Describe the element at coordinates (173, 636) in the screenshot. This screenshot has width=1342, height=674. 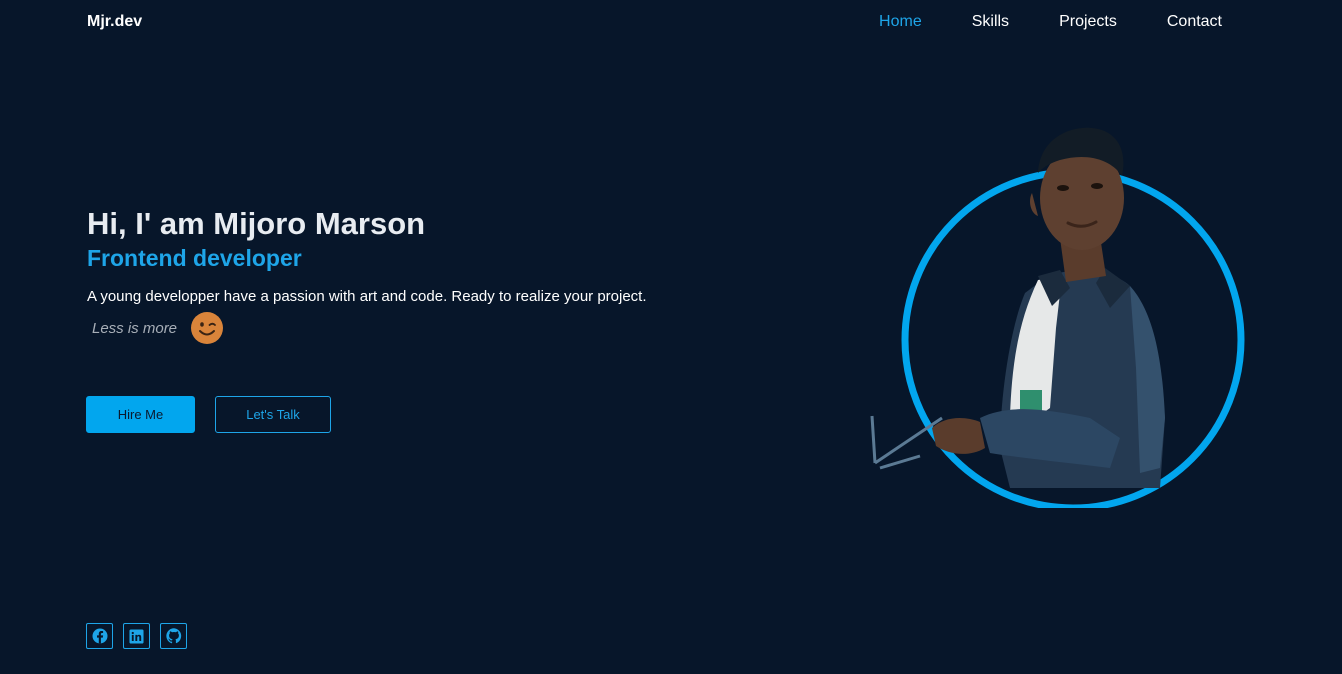
I see `github-icon` at that location.